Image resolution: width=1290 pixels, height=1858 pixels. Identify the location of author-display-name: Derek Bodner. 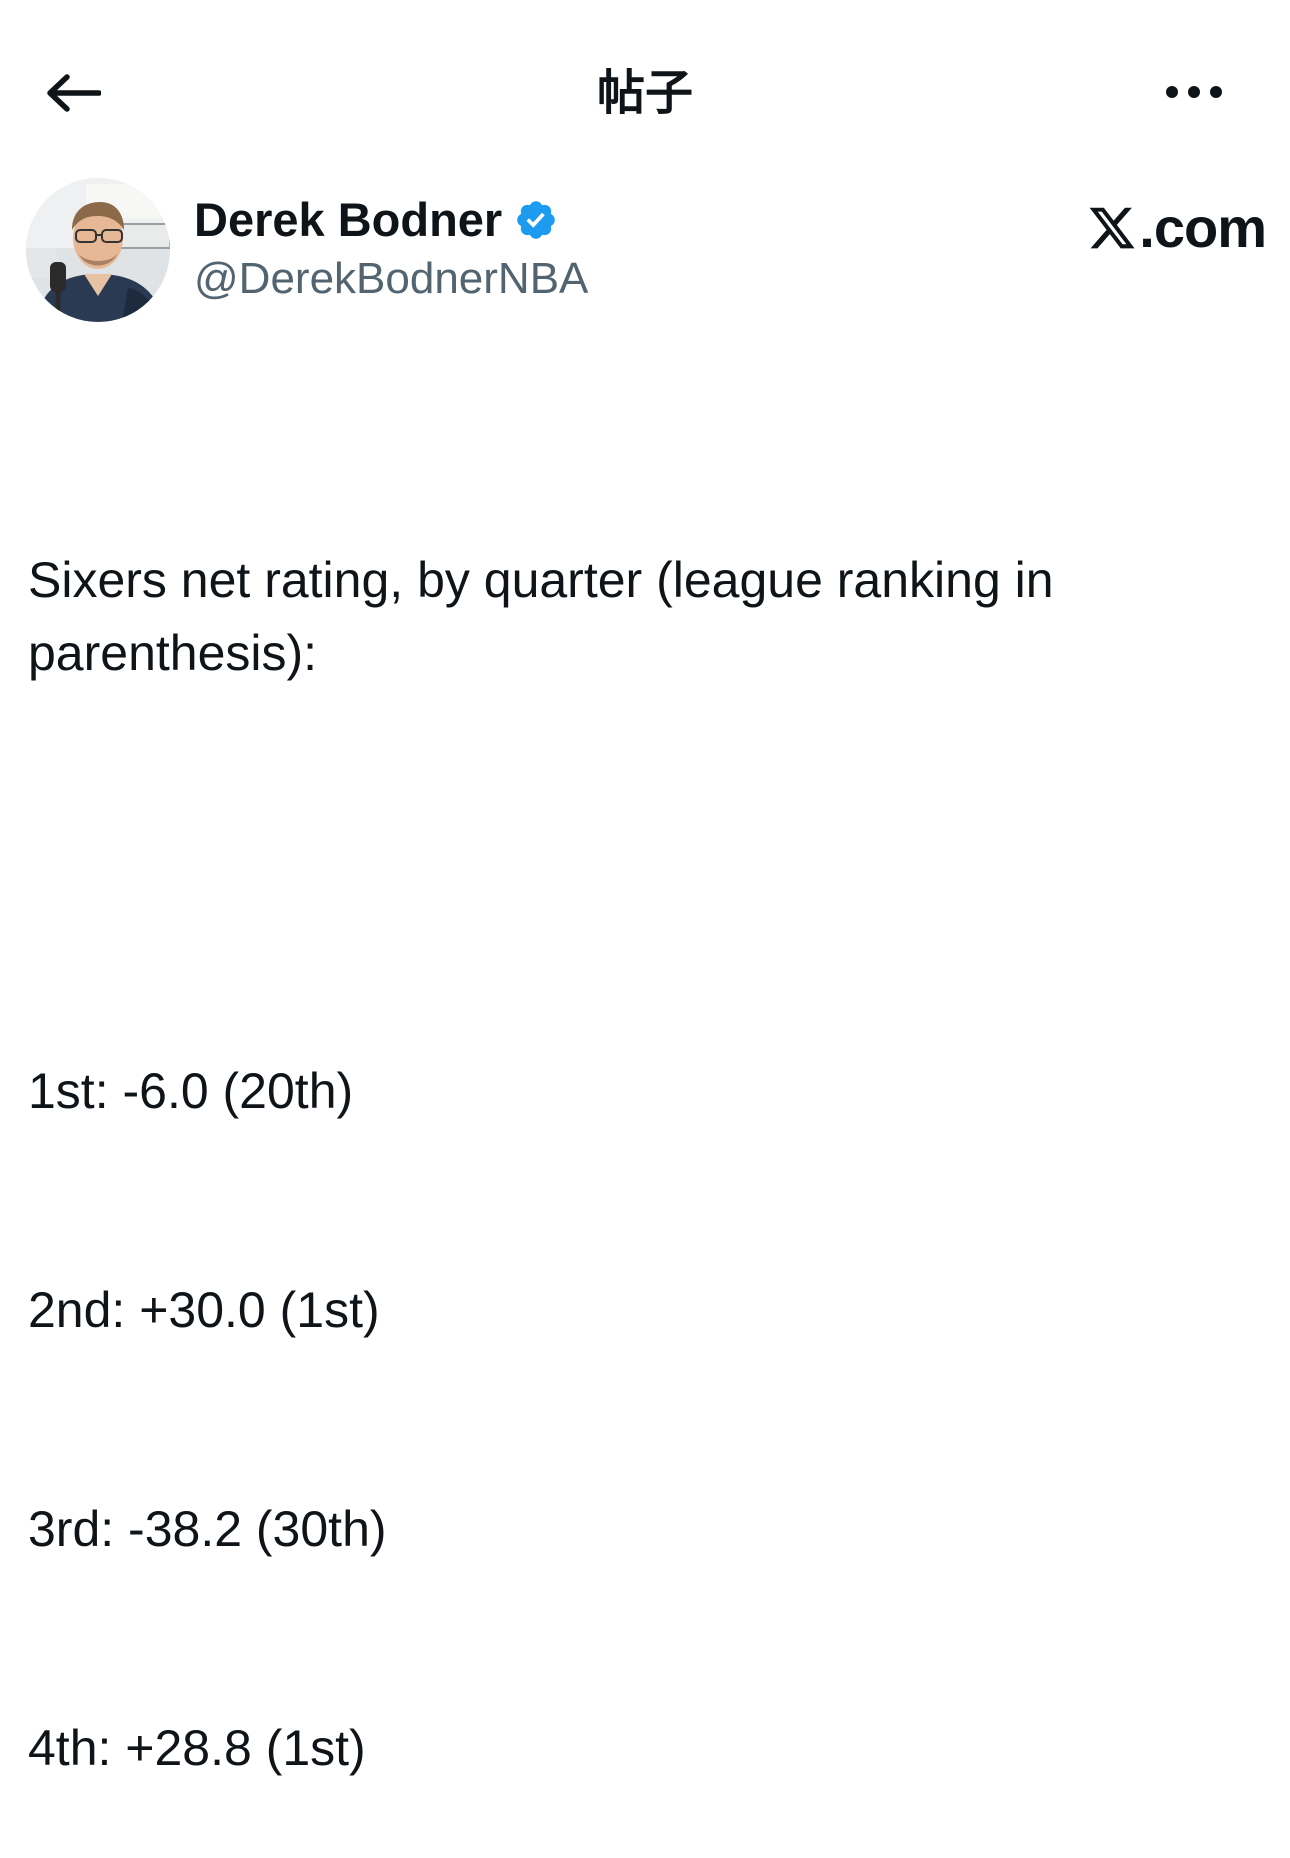
(348, 220).